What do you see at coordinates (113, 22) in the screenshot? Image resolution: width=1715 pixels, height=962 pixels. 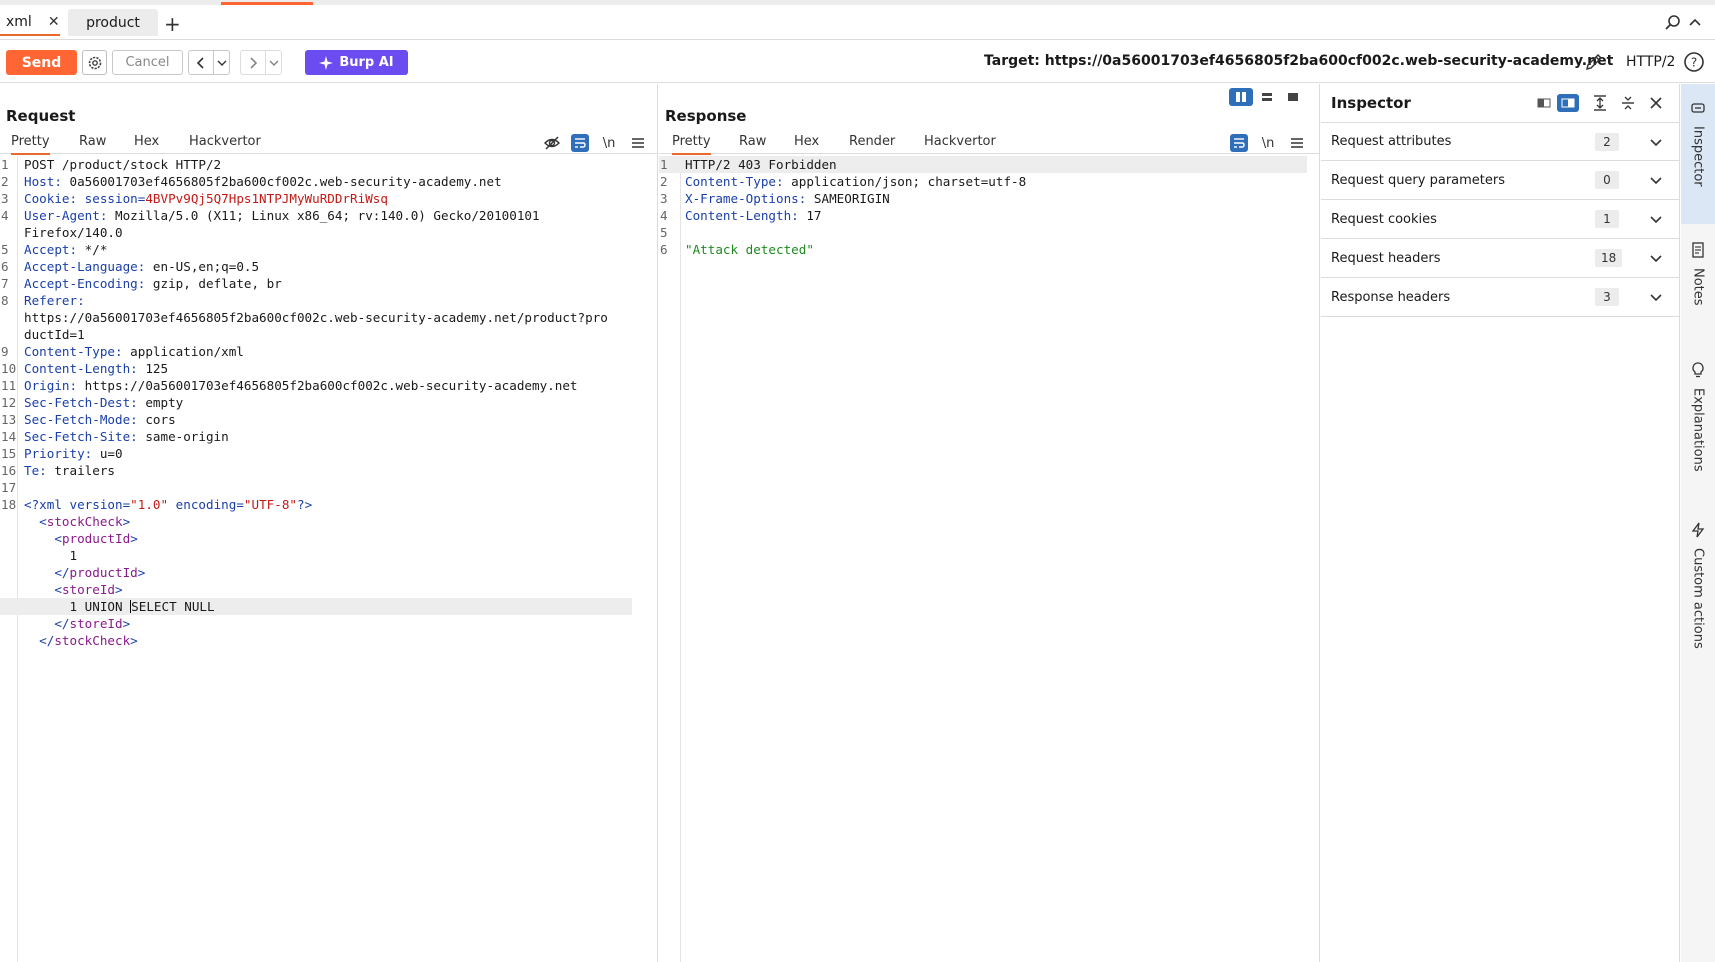 I see `tab-product: product` at bounding box center [113, 22].